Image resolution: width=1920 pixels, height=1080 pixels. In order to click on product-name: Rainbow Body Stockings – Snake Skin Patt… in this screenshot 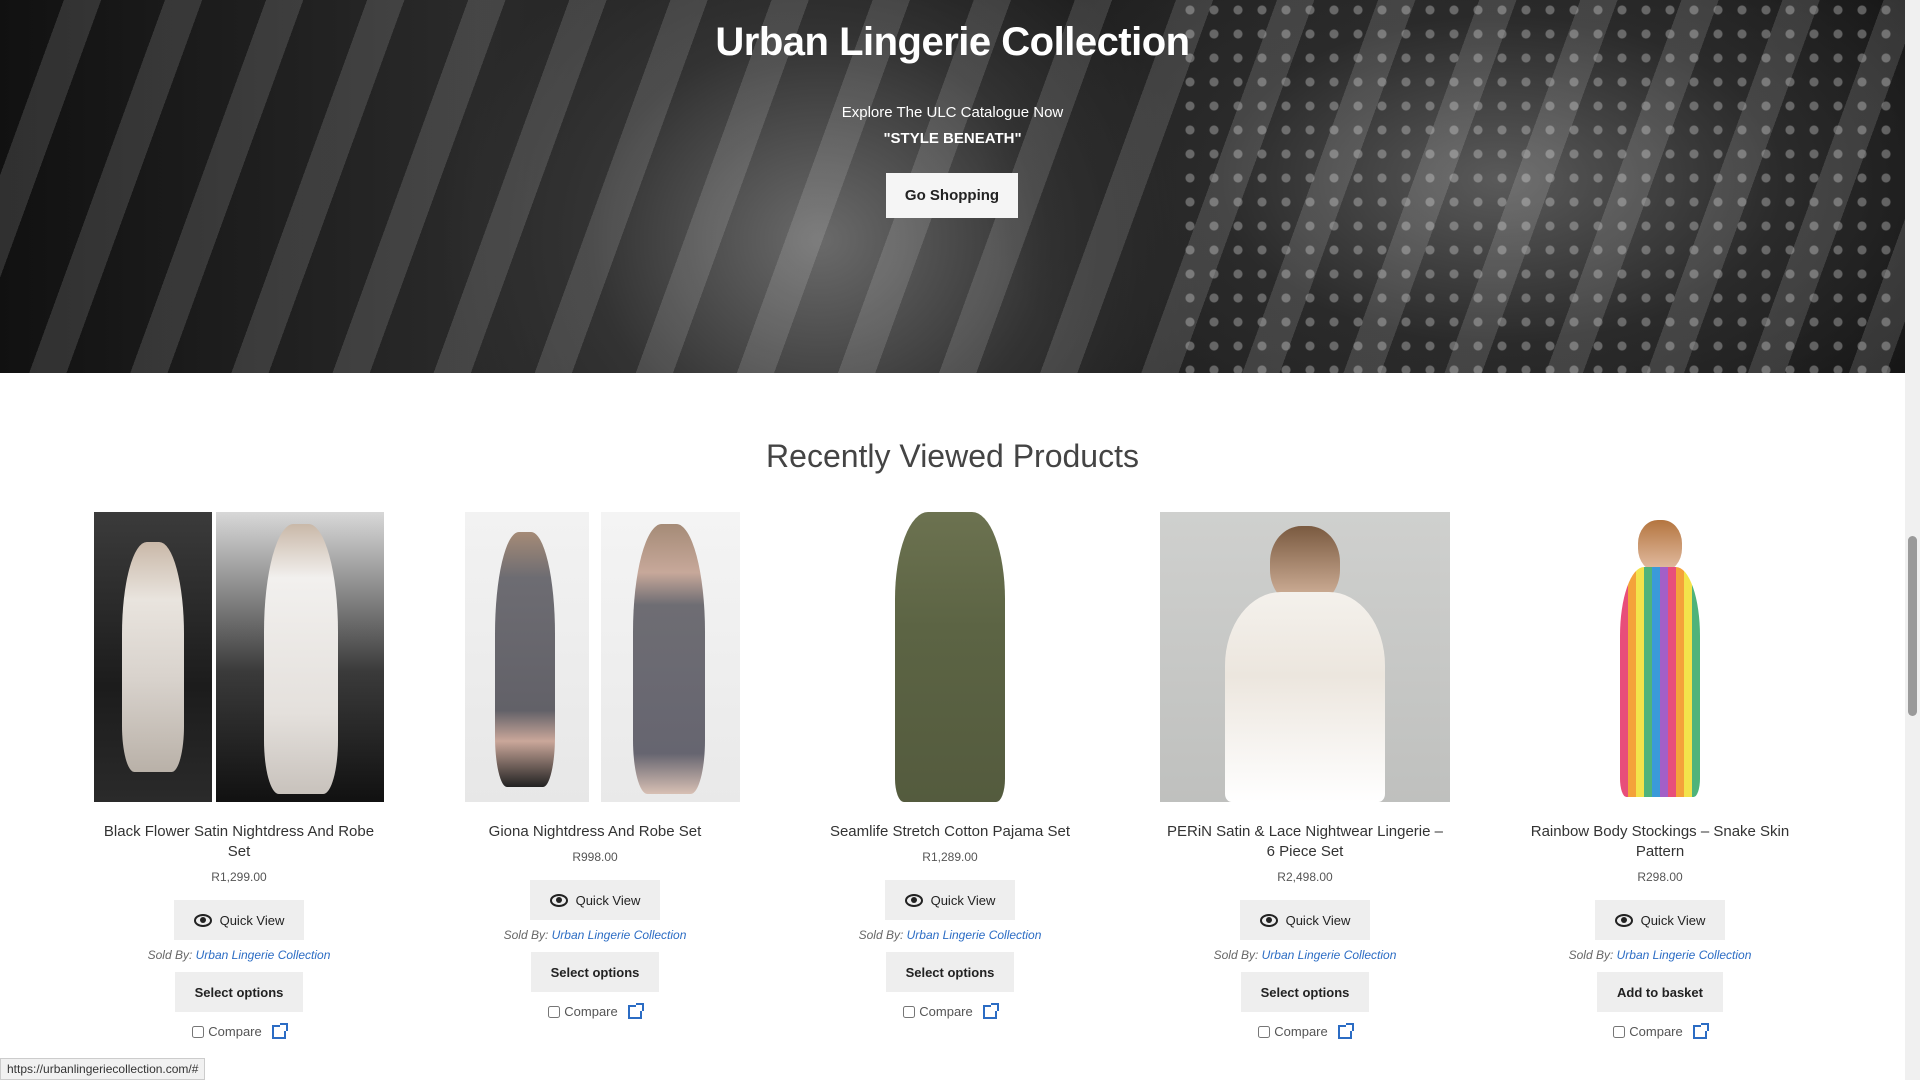, I will do `click(1660, 842)`.